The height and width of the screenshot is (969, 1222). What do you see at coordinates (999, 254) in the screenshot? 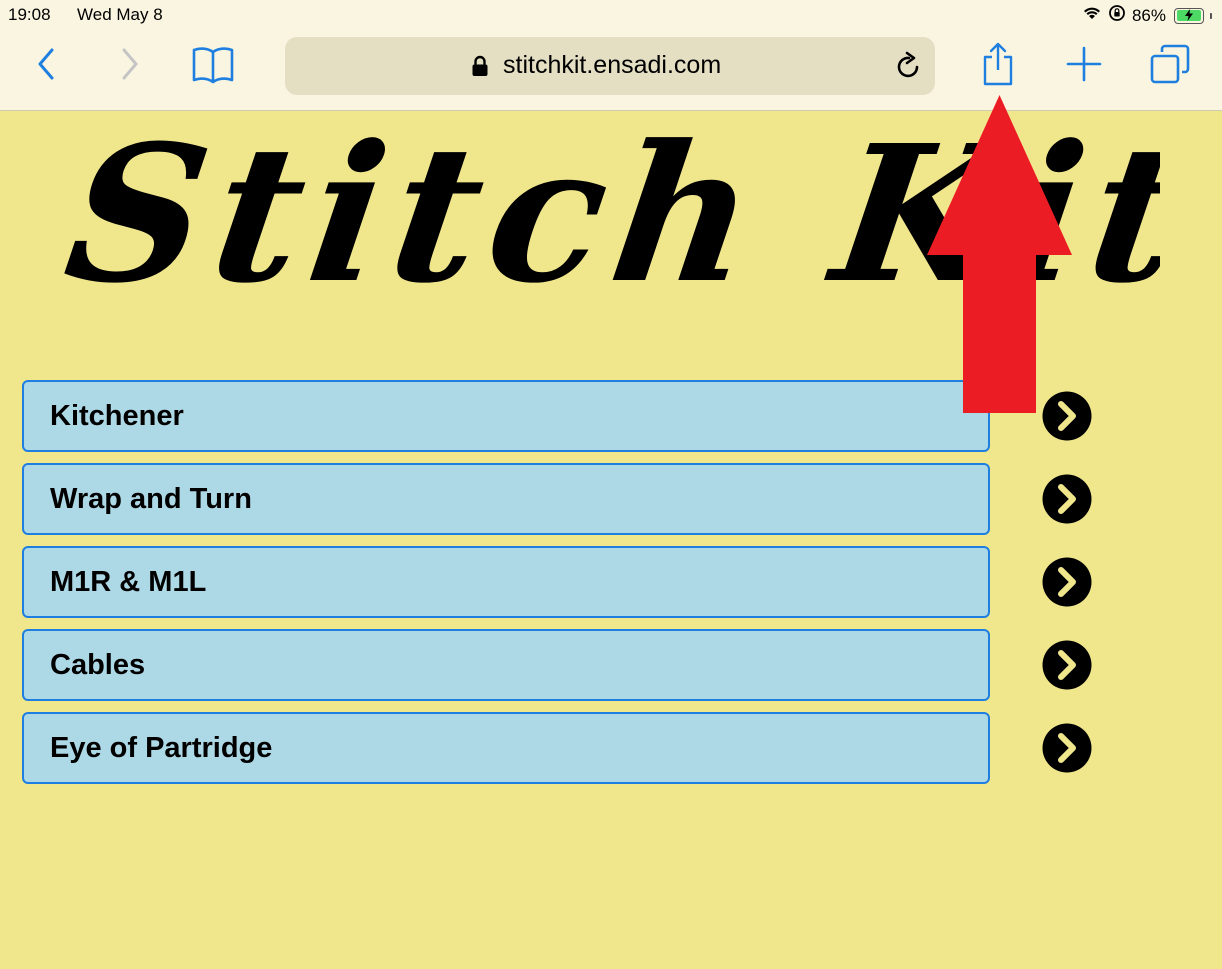
I see `red-up-arrow-icon` at bounding box center [999, 254].